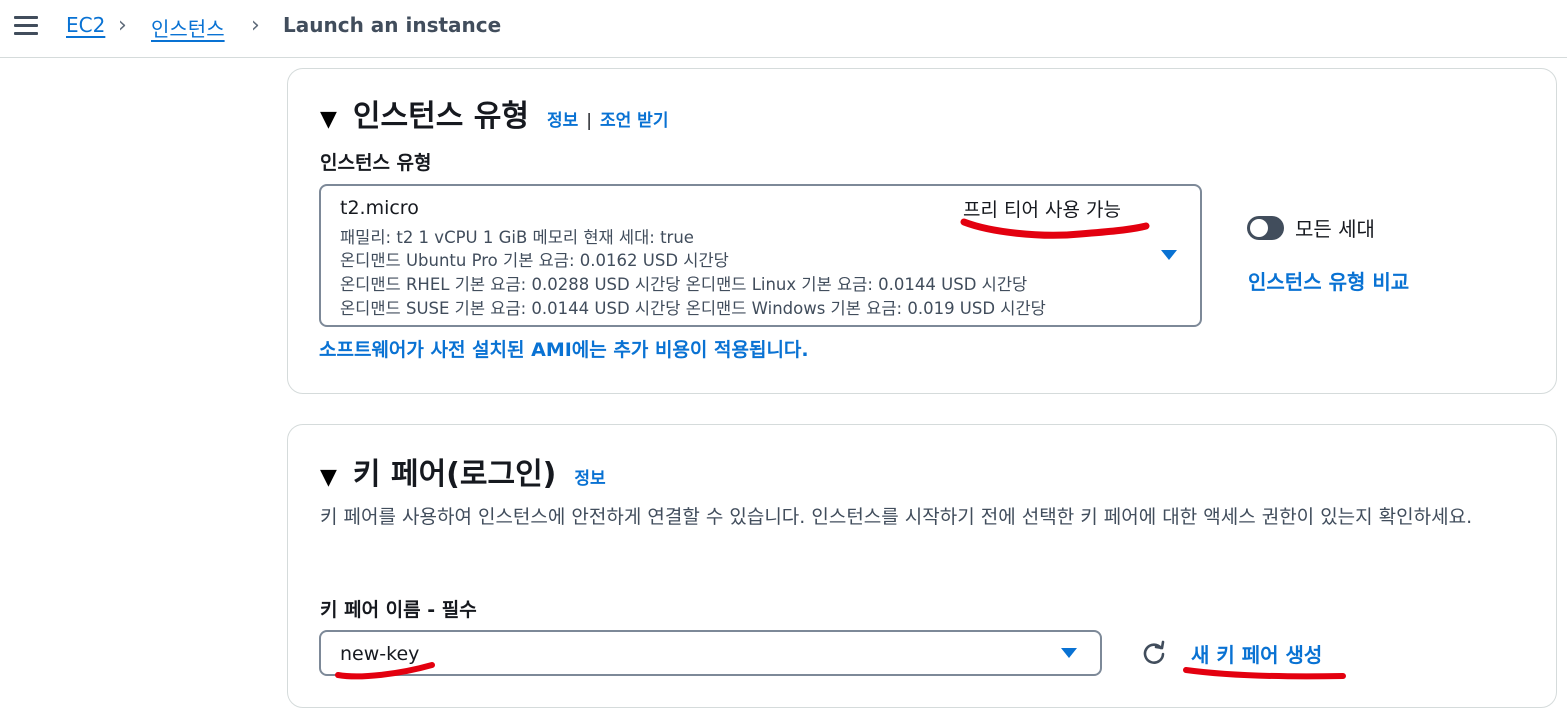  I want to click on top-navigation-bar: EC2 › 인스턴스 › Launch an instance, so click(783, 29).